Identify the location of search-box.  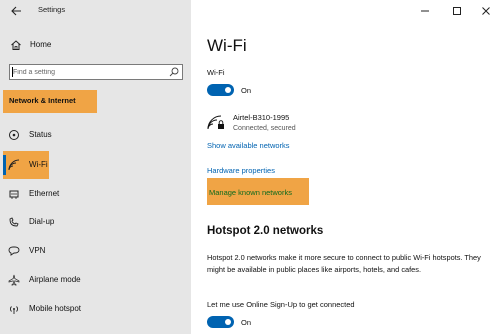
(96, 72).